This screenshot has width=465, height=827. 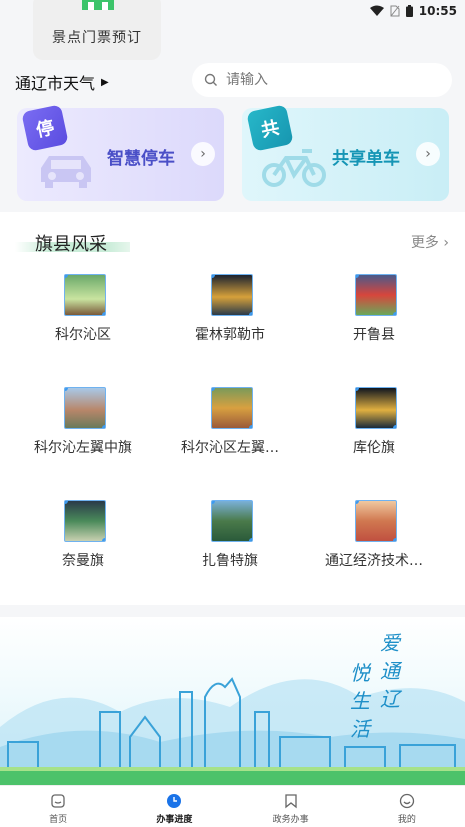 I want to click on home-icon, so click(x=58, y=801).